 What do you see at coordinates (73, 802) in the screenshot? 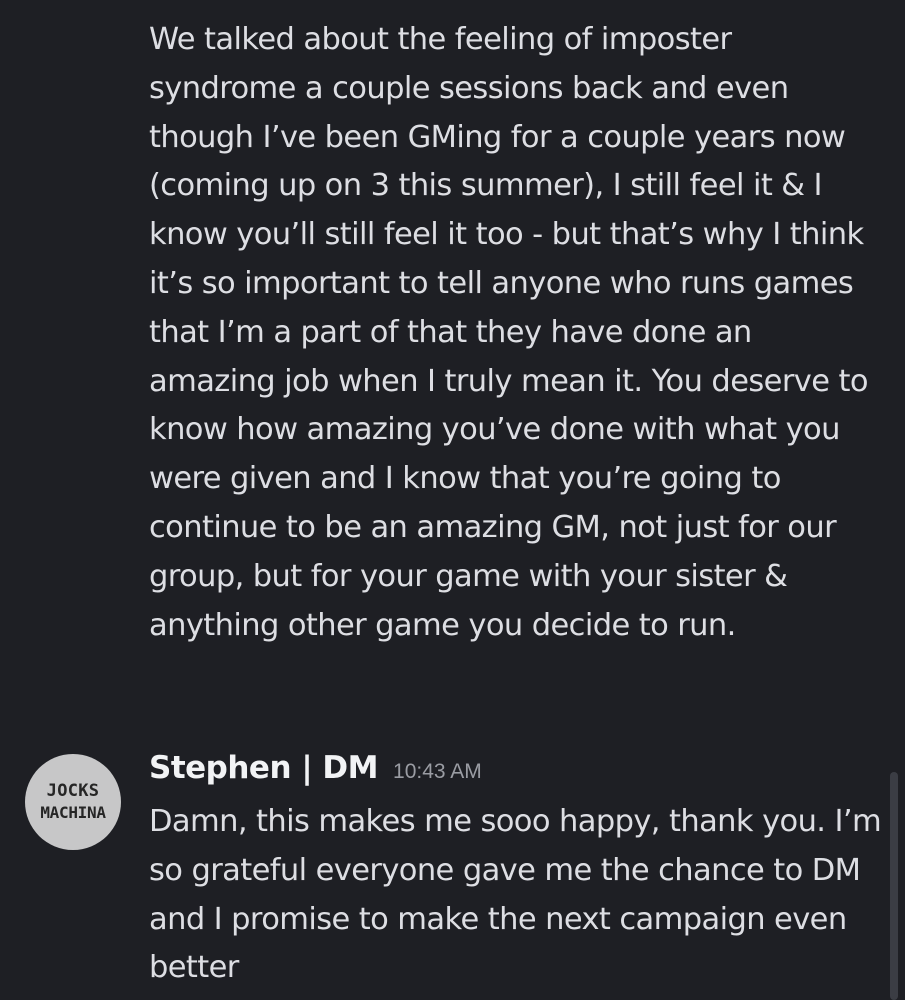
I see `avatar: JOCKS MACHINA` at bounding box center [73, 802].